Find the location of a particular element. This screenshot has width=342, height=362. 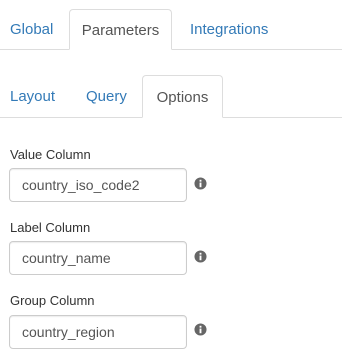

main-tabs: Global Parameters Integrations is located at coordinates (171, 29).